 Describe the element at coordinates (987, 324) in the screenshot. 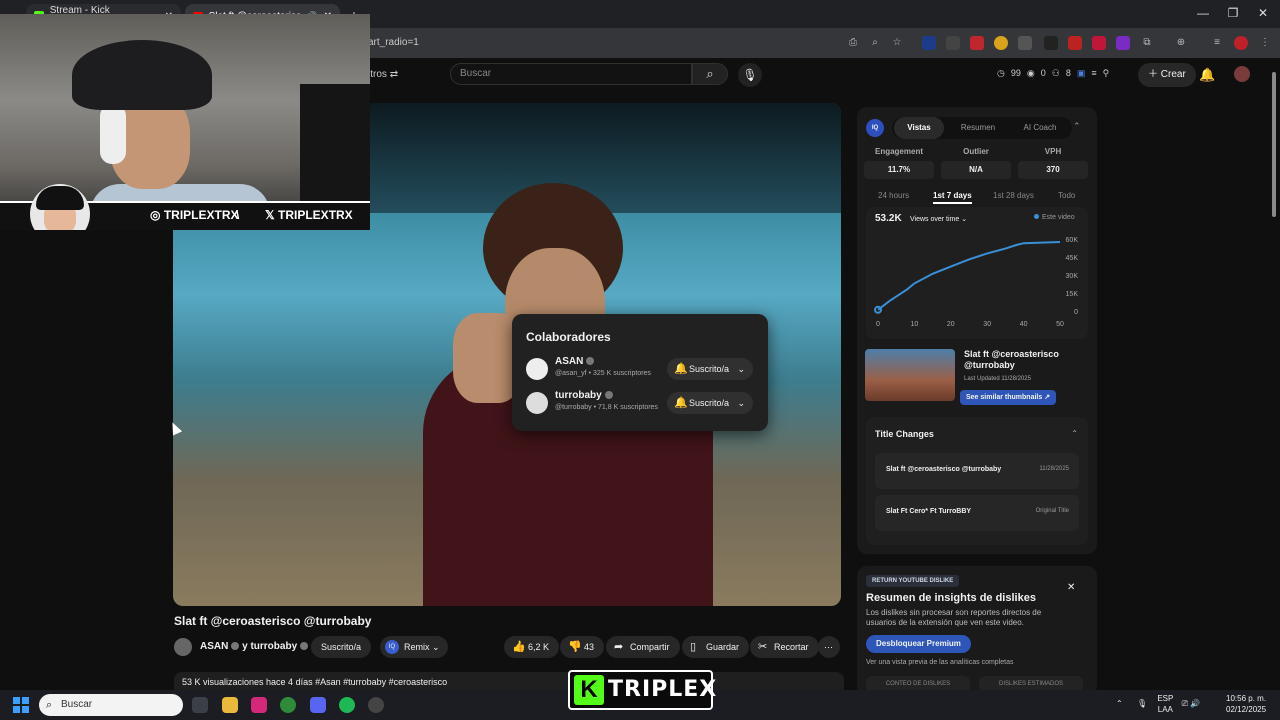

I see `x-tick-label: 30` at that location.